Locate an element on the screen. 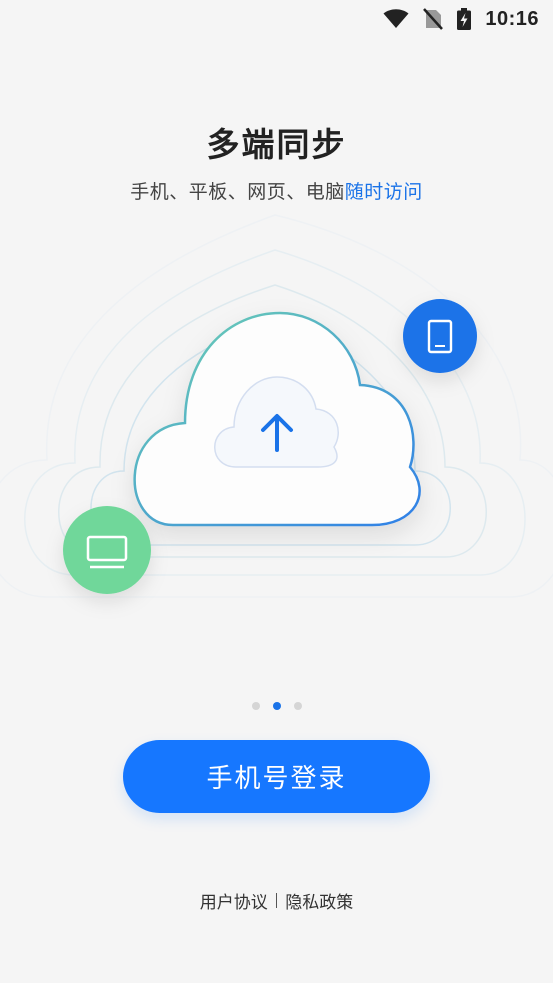 The width and height of the screenshot is (553, 983). phone-login-button: 手机号登录 is located at coordinates (276, 776).